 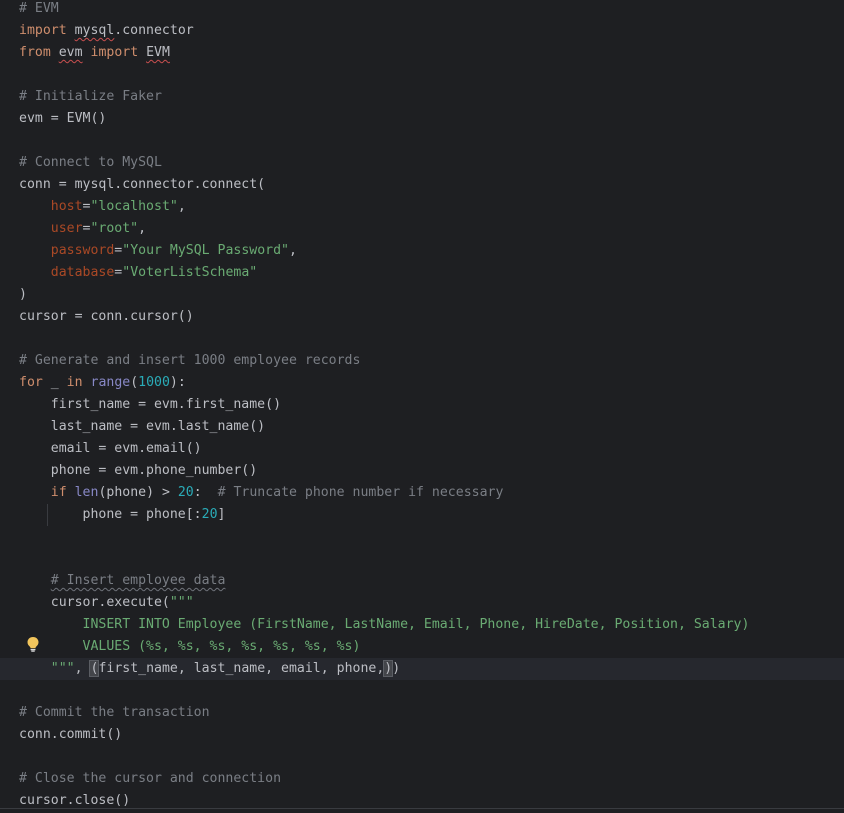 I want to click on code-token: cursor = conn.cursor(), so click(x=106, y=316).